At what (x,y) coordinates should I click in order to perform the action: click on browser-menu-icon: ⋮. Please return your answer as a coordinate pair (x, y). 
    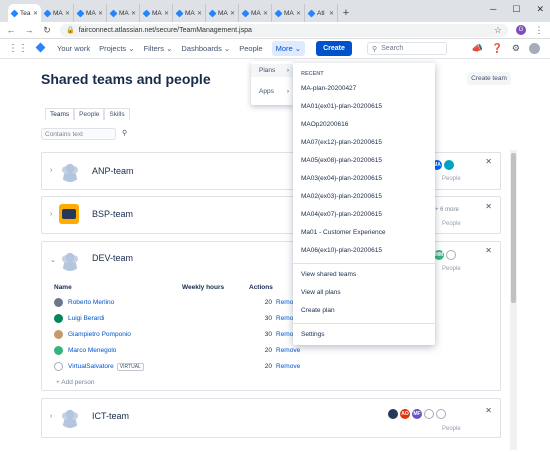
    Looking at the image, I should click on (539, 30).